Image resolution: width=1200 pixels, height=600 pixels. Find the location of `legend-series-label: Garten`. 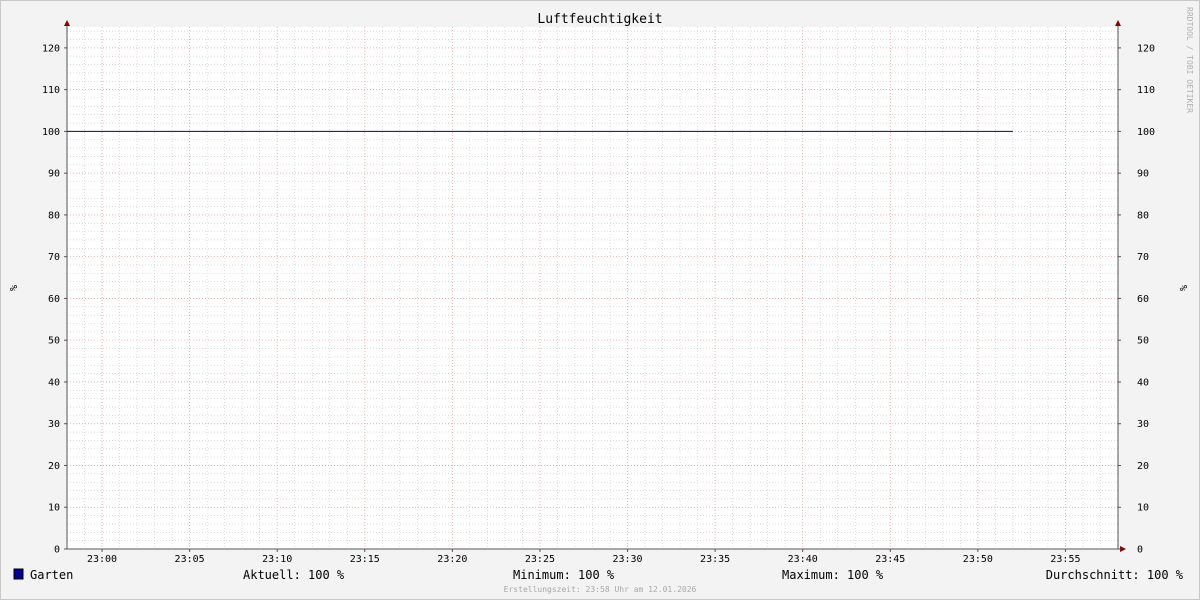

legend-series-label: Garten is located at coordinates (51, 575).